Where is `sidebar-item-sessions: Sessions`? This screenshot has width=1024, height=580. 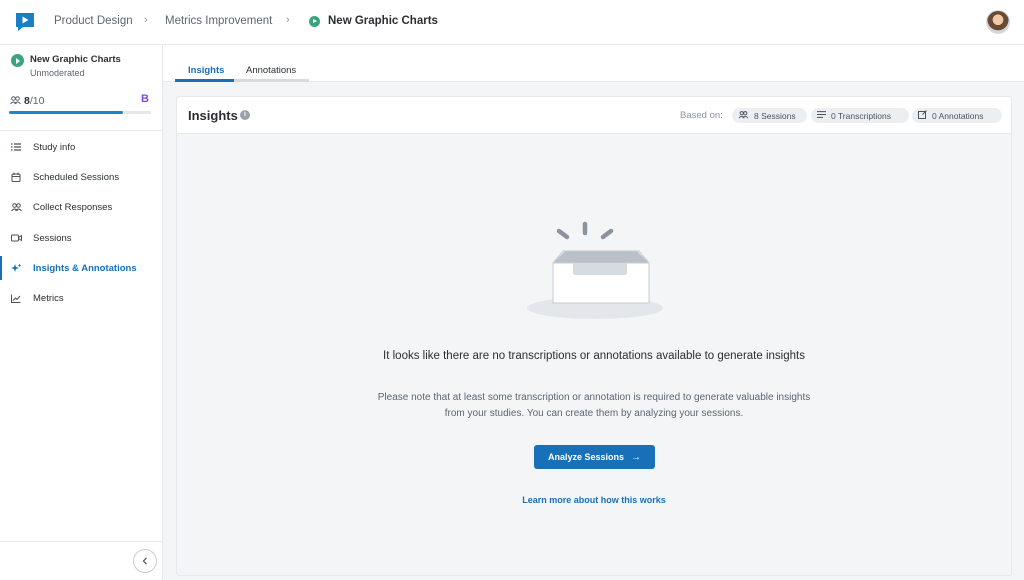
sidebar-item-sessions: Sessions is located at coordinates (81, 238).